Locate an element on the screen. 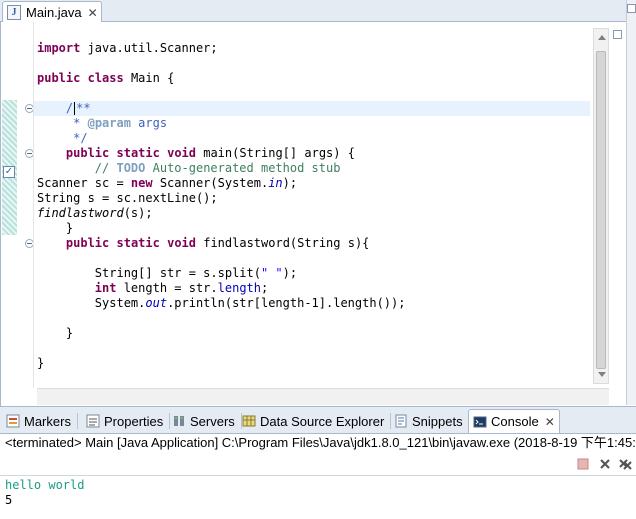 The width and height of the screenshot is (636, 519). tab-label: Snippets is located at coordinates (437, 421).